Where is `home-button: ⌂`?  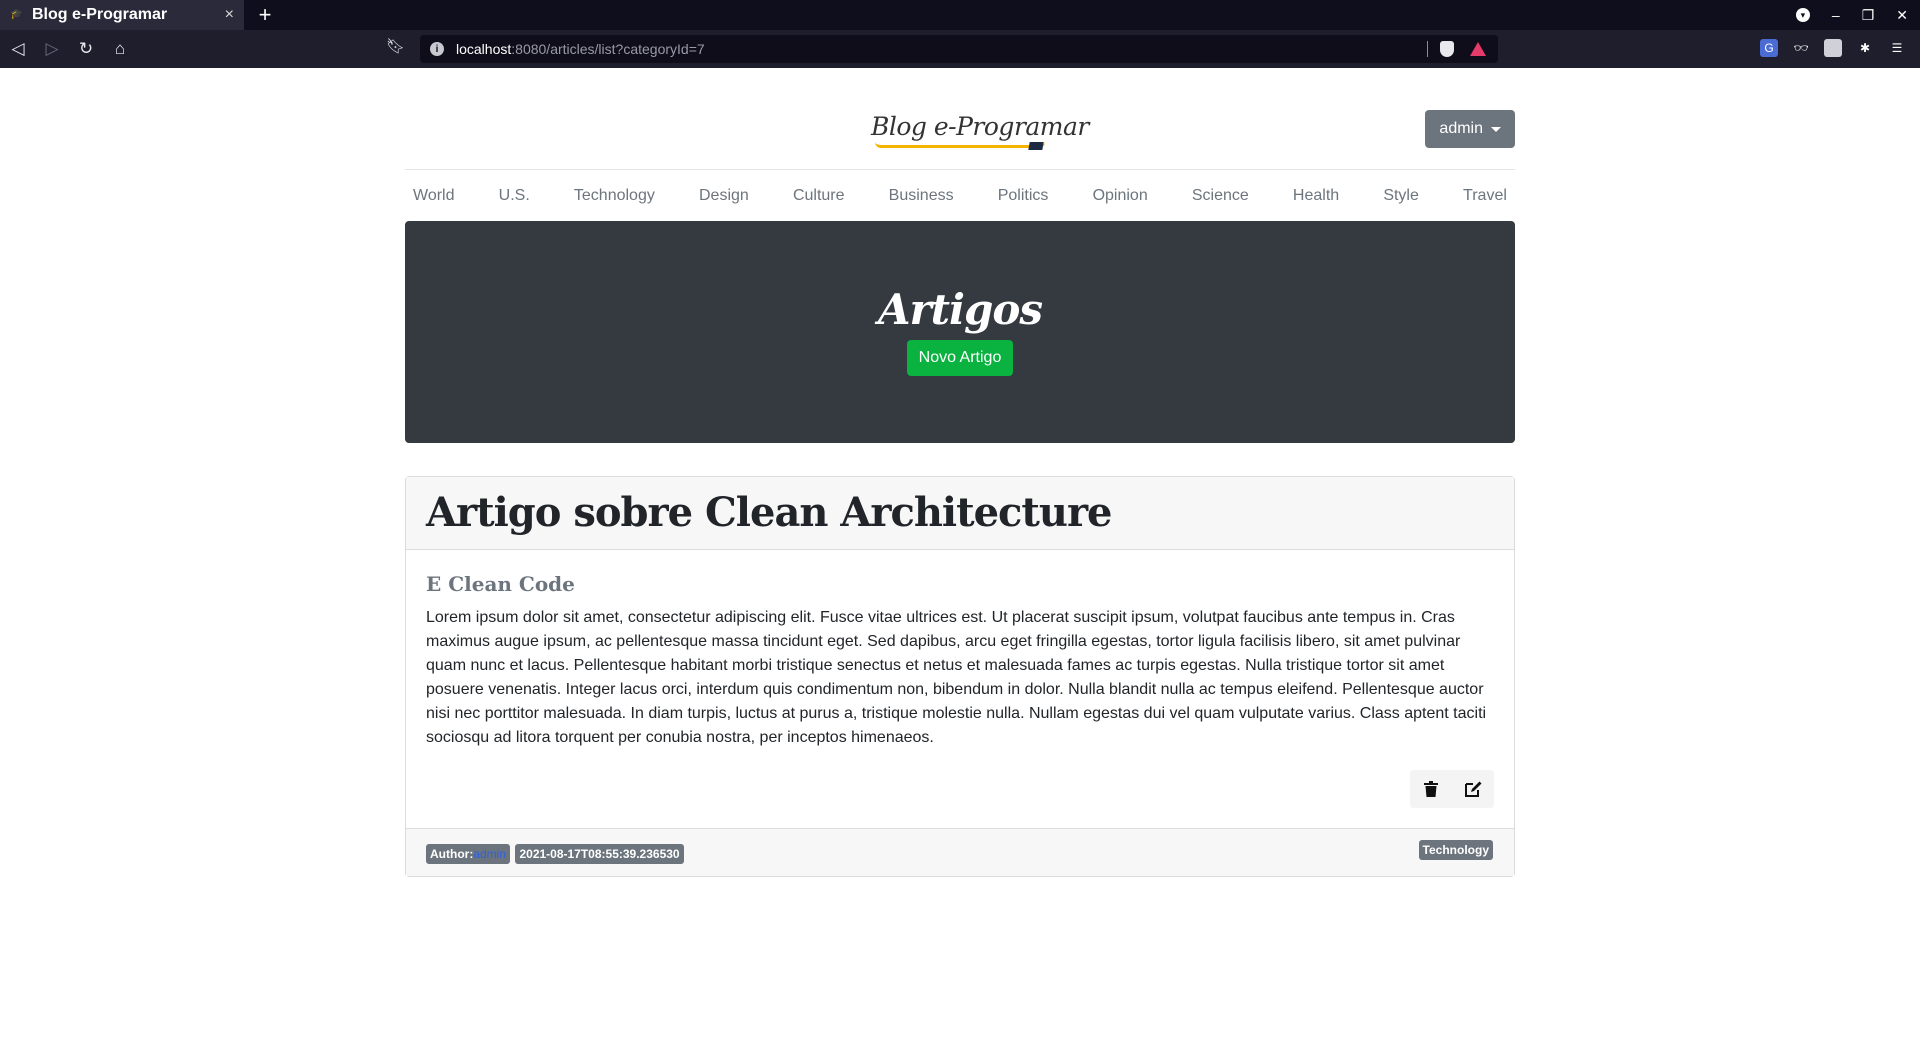
home-button: ⌂ is located at coordinates (120, 49).